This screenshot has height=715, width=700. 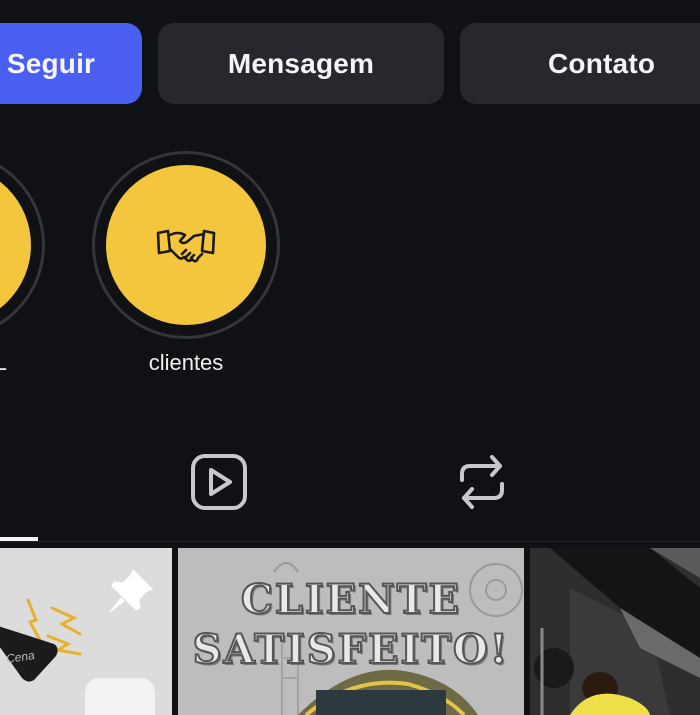 I want to click on post-tile, so click(x=615, y=631).